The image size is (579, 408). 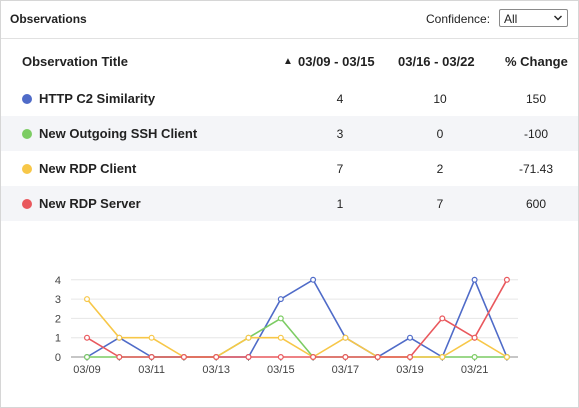 What do you see at coordinates (536, 99) in the screenshot?
I see `percent-change: 150` at bounding box center [536, 99].